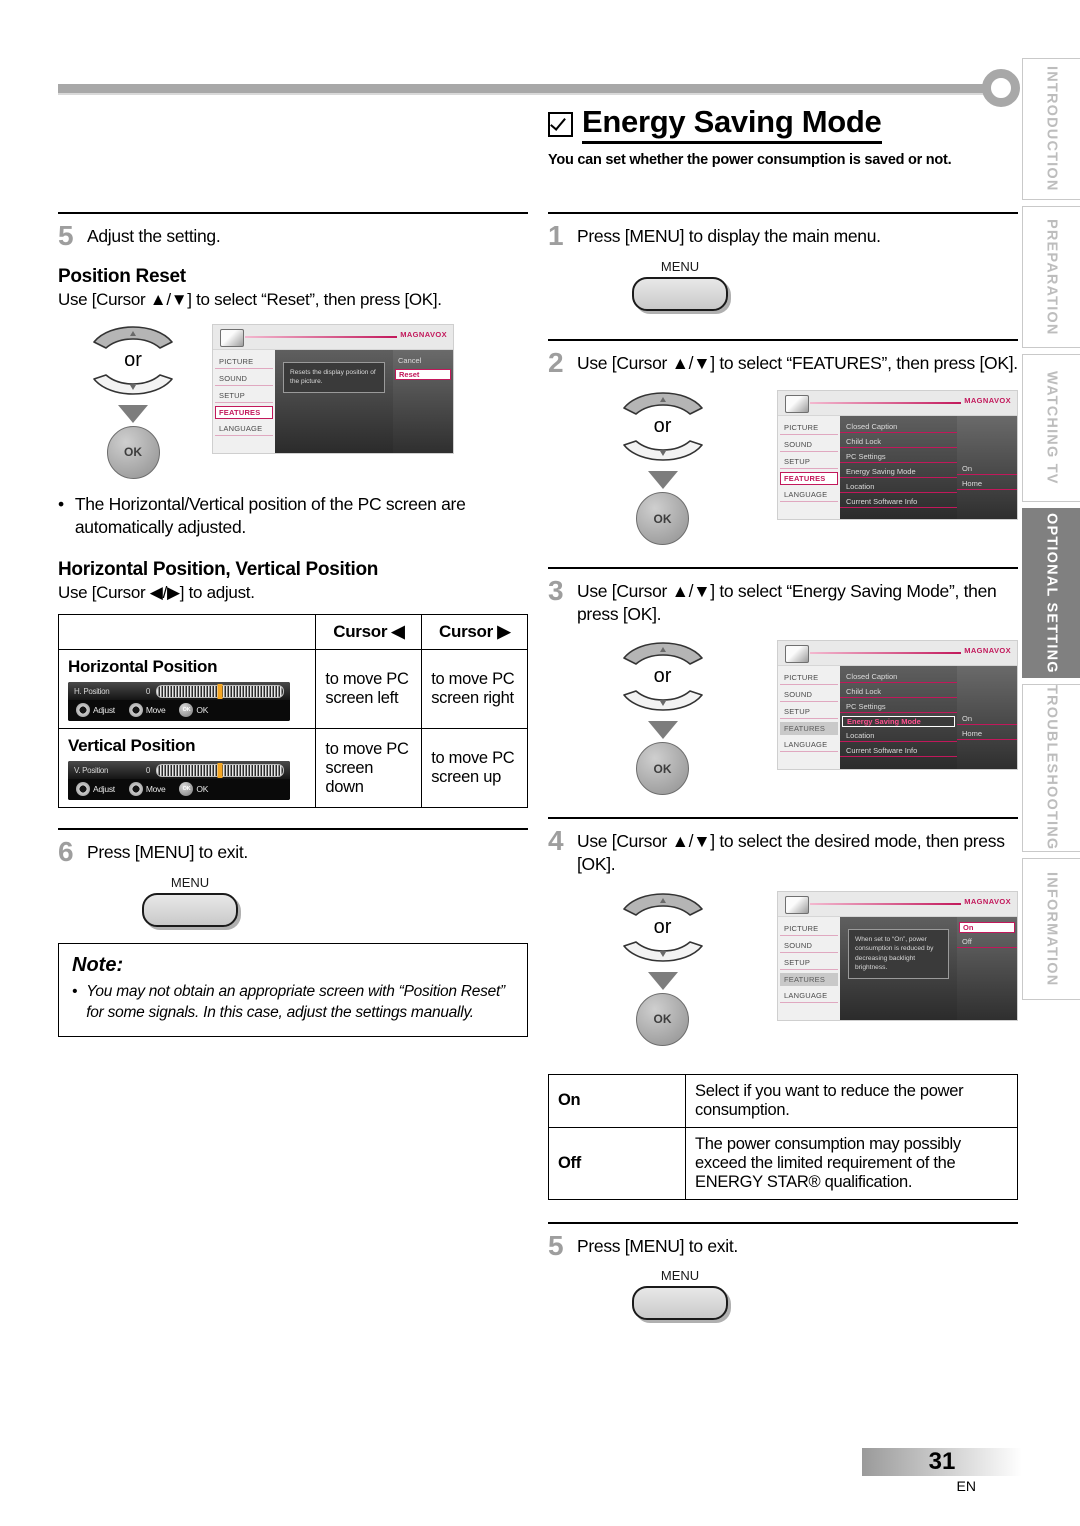 The image size is (1080, 1526). I want to click on horizontal-left-action: to move PC screen left, so click(369, 689).